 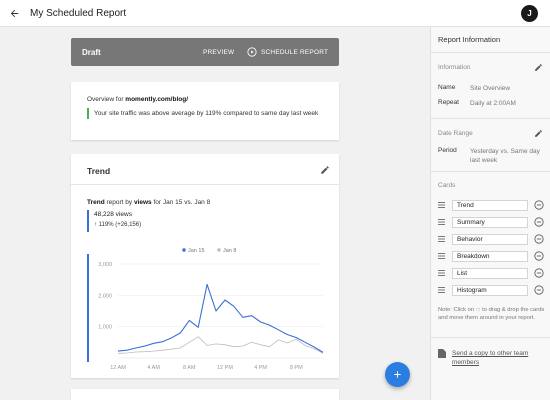 What do you see at coordinates (91, 52) in the screenshot?
I see `draft-status: Draft` at bounding box center [91, 52].